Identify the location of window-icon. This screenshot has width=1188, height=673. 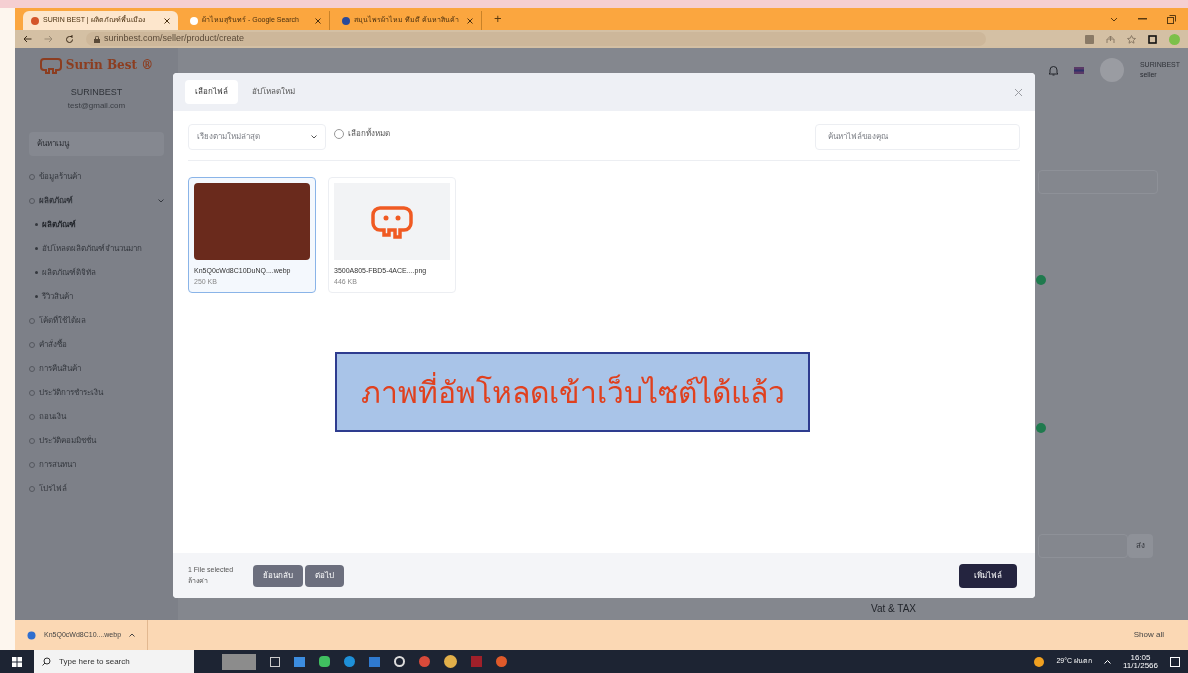
(1152, 39).